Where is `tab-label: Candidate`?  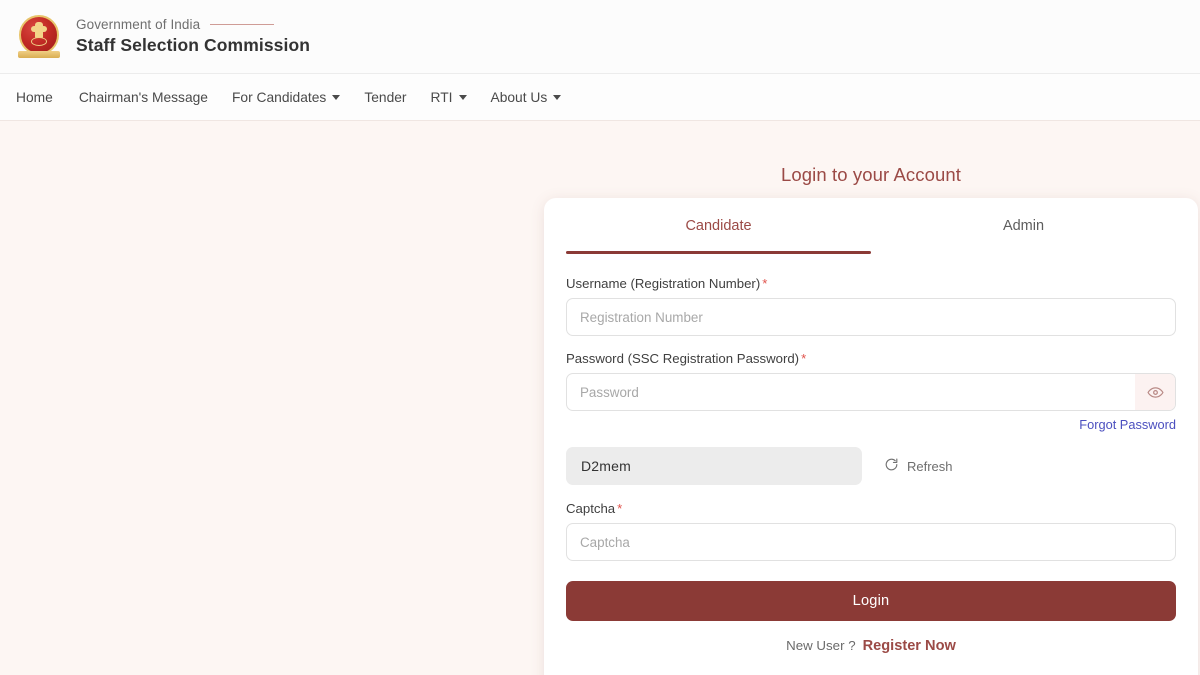 tab-label: Candidate is located at coordinates (718, 226).